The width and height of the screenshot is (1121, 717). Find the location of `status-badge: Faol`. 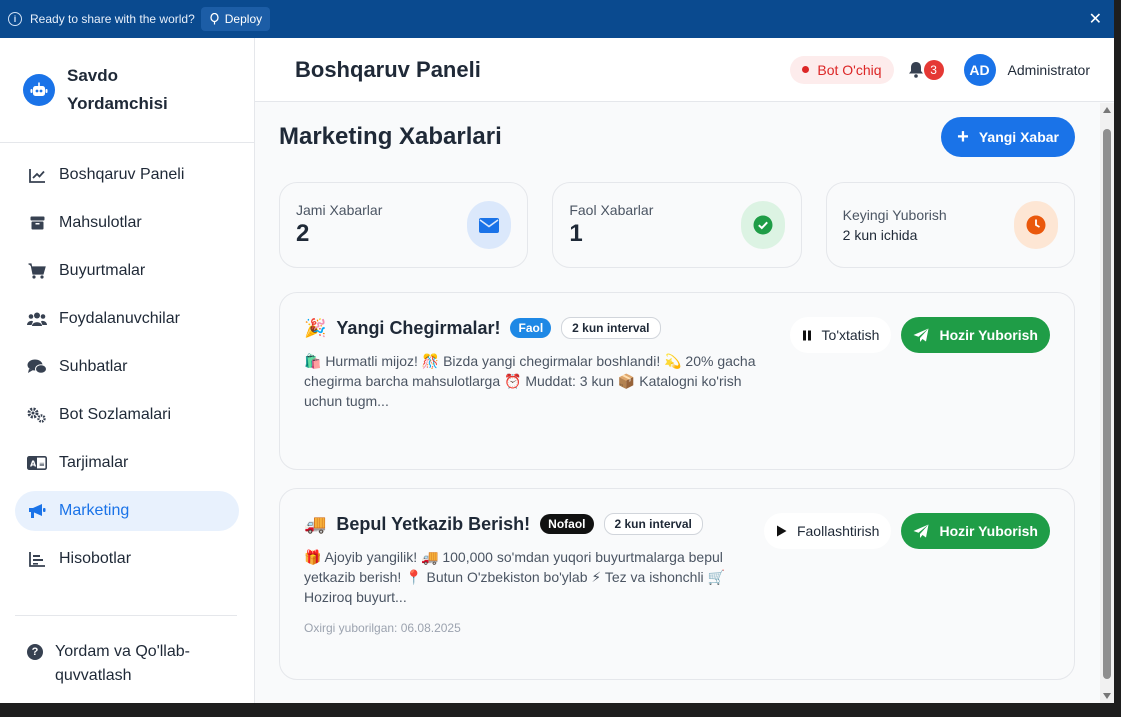

status-badge: Faol is located at coordinates (531, 328).